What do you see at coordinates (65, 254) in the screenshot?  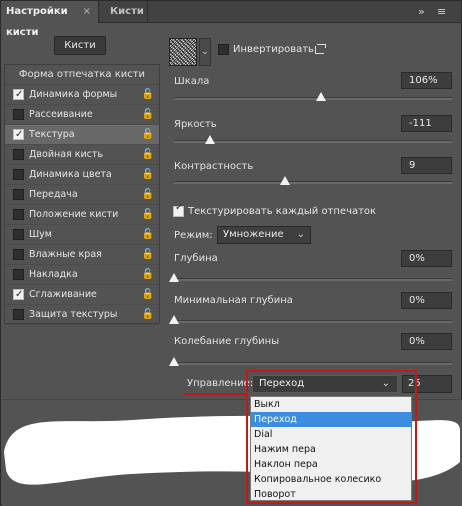 I see `brush-option-label: Влажные края` at bounding box center [65, 254].